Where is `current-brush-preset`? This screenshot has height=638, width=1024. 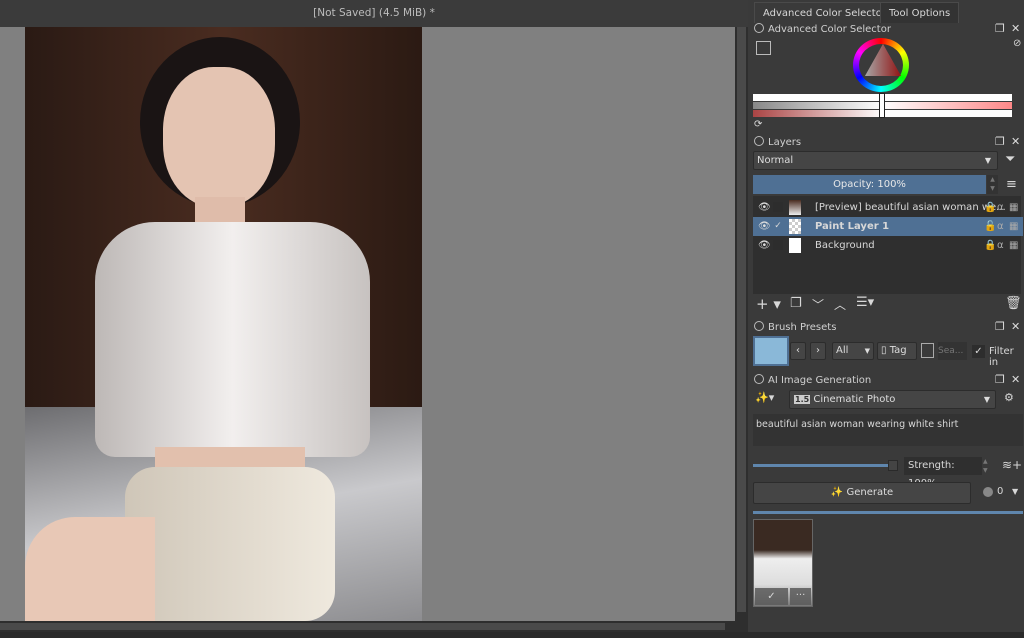 current-brush-preset is located at coordinates (771, 351).